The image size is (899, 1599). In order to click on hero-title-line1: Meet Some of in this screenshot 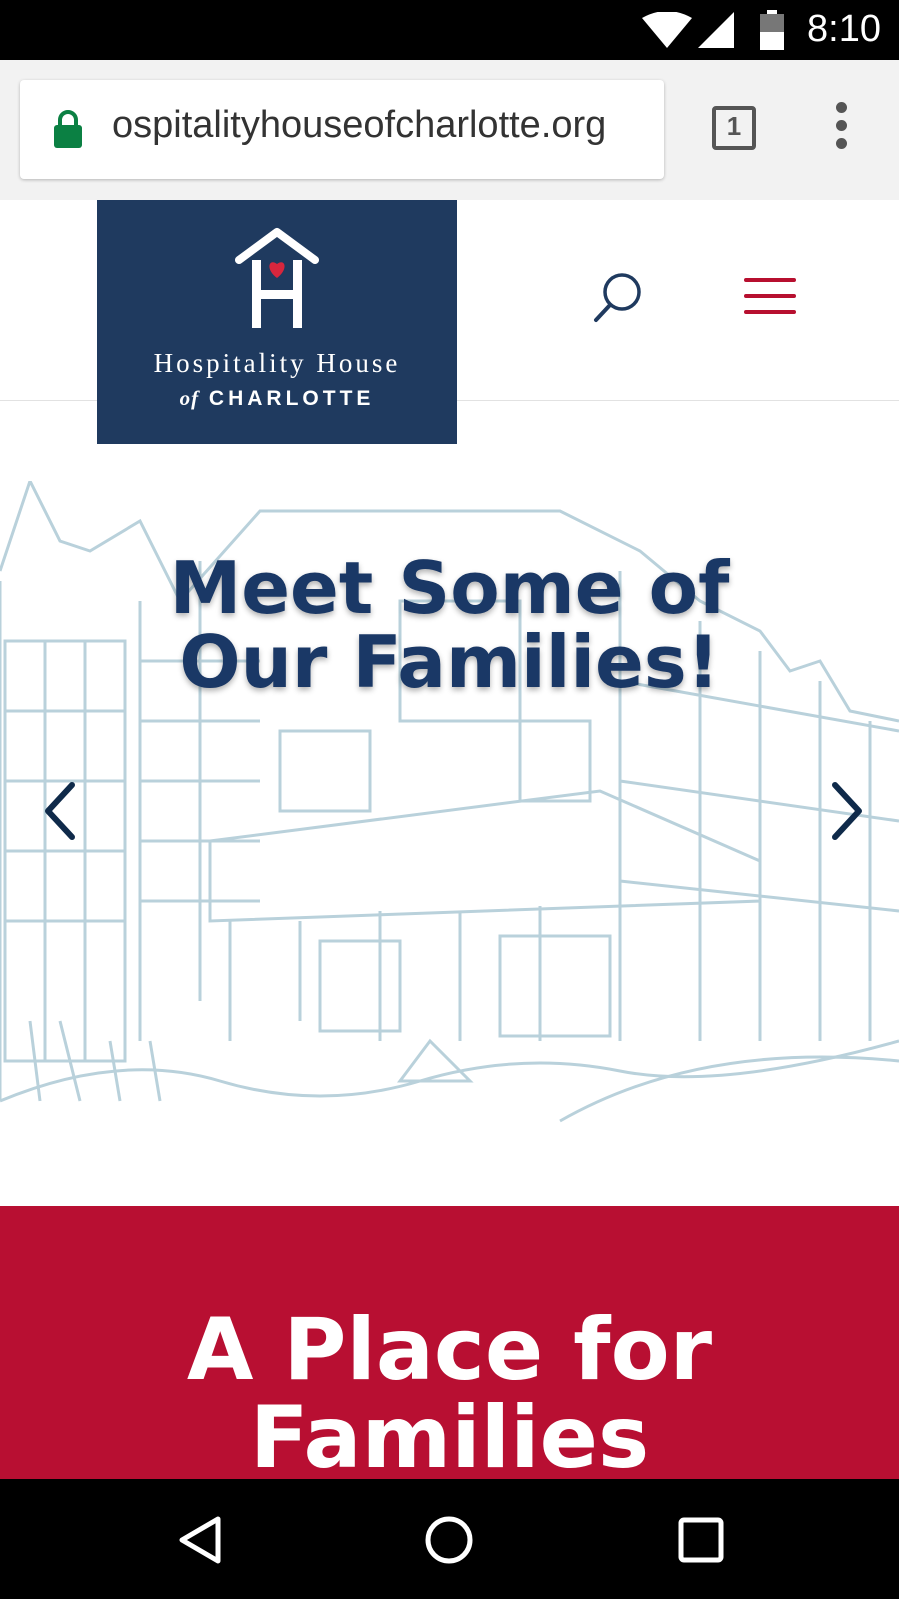, I will do `click(449, 588)`.